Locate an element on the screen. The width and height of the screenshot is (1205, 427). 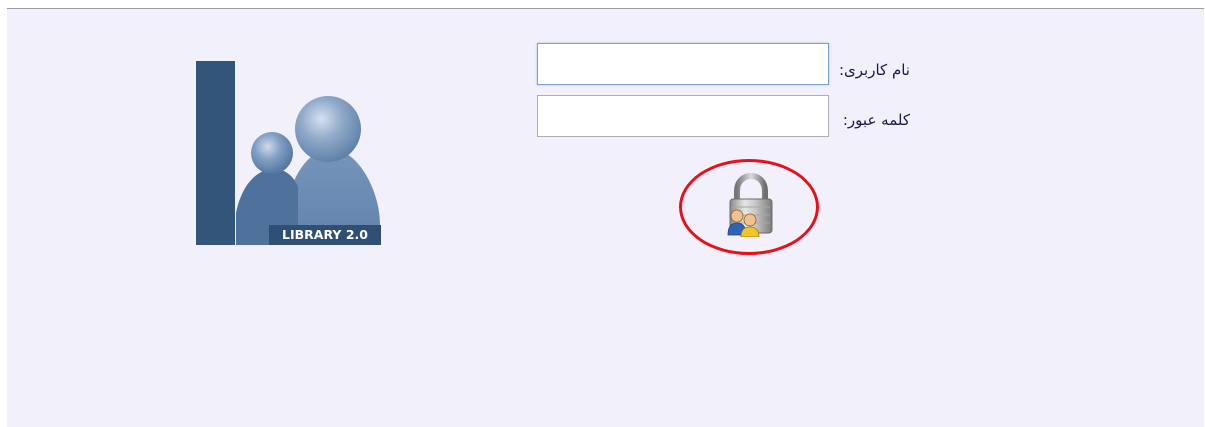
password-label: کلمه عبور: is located at coordinates (876, 120).